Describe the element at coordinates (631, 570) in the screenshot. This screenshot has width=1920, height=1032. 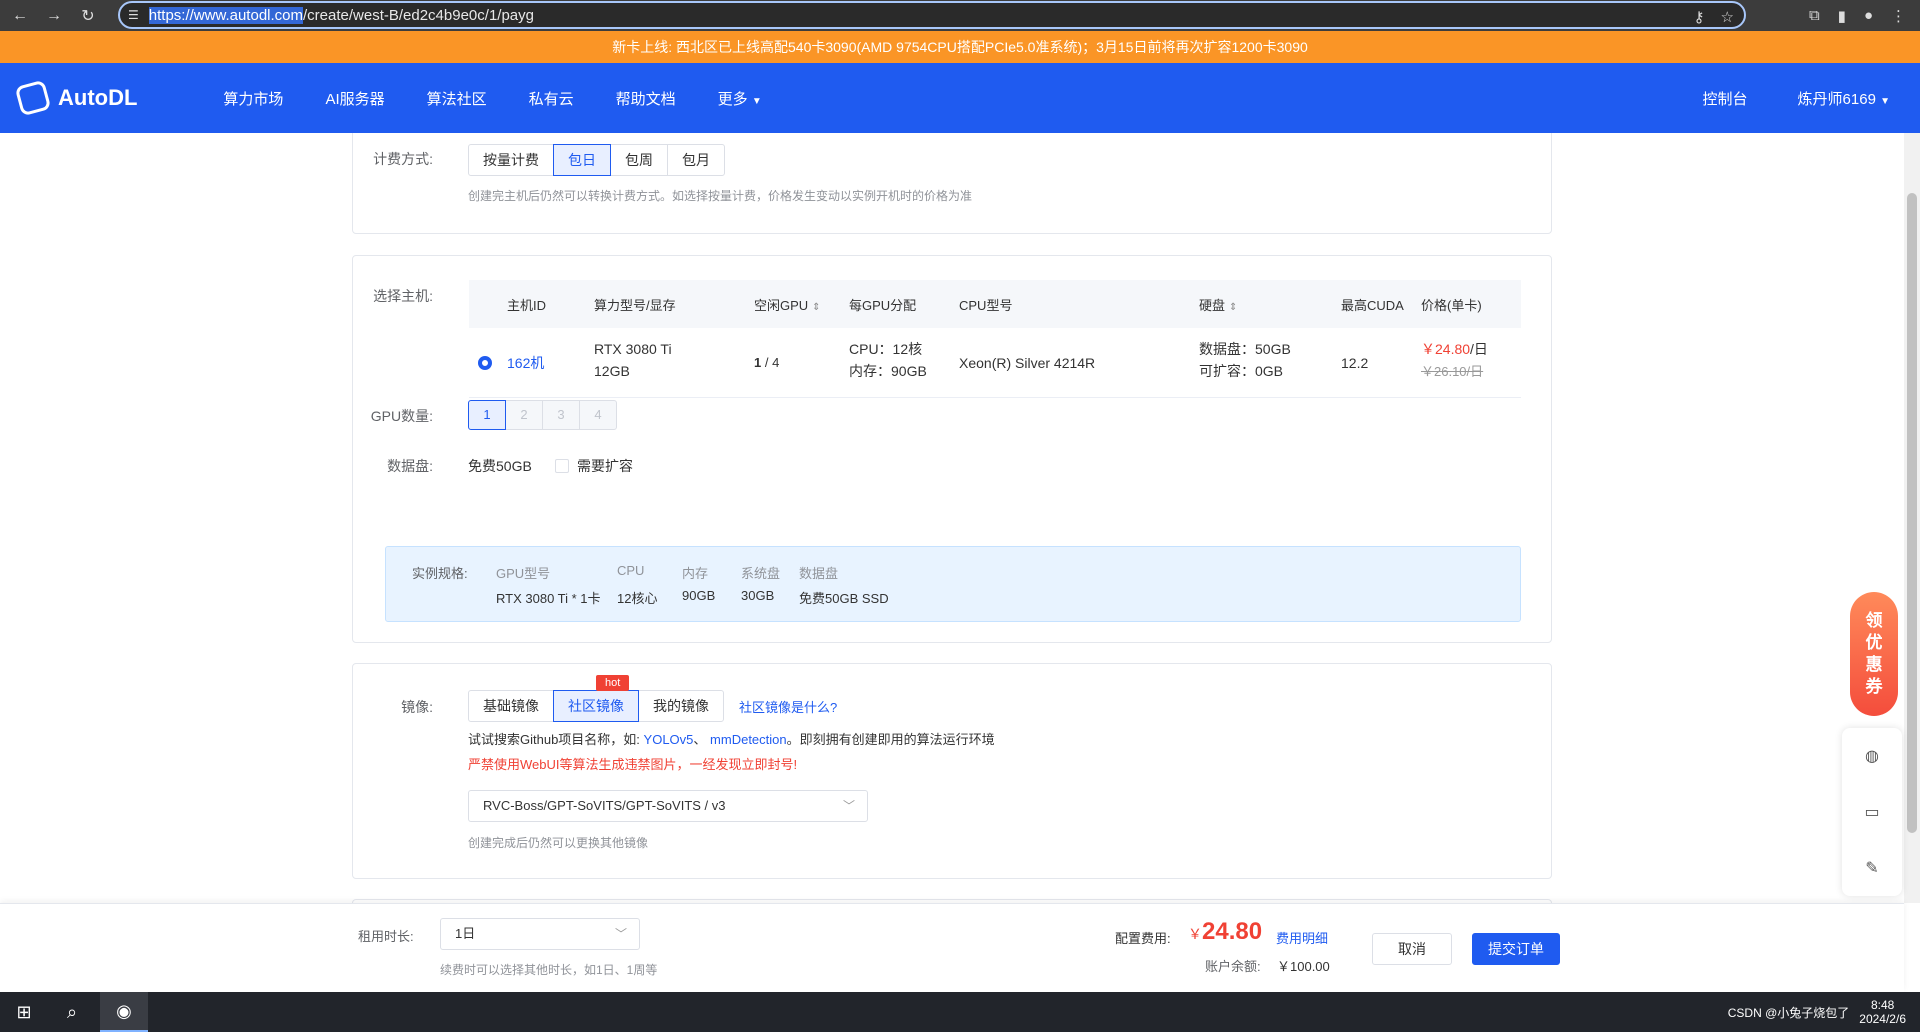
I see `spec-header-cpu: CPU` at that location.